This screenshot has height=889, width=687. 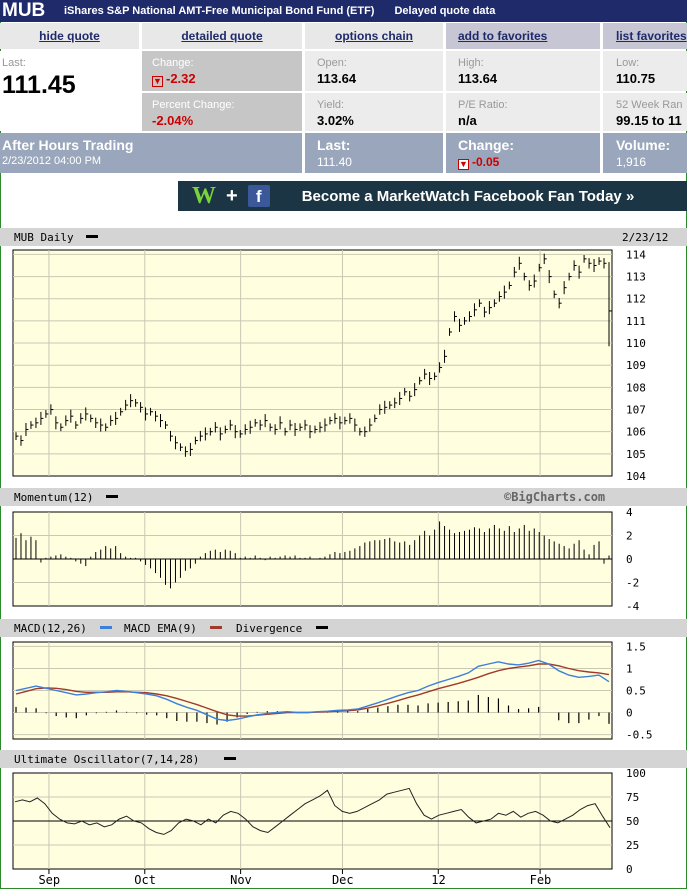 I want to click on hide-quote-link: hide quote, so click(x=69, y=36).